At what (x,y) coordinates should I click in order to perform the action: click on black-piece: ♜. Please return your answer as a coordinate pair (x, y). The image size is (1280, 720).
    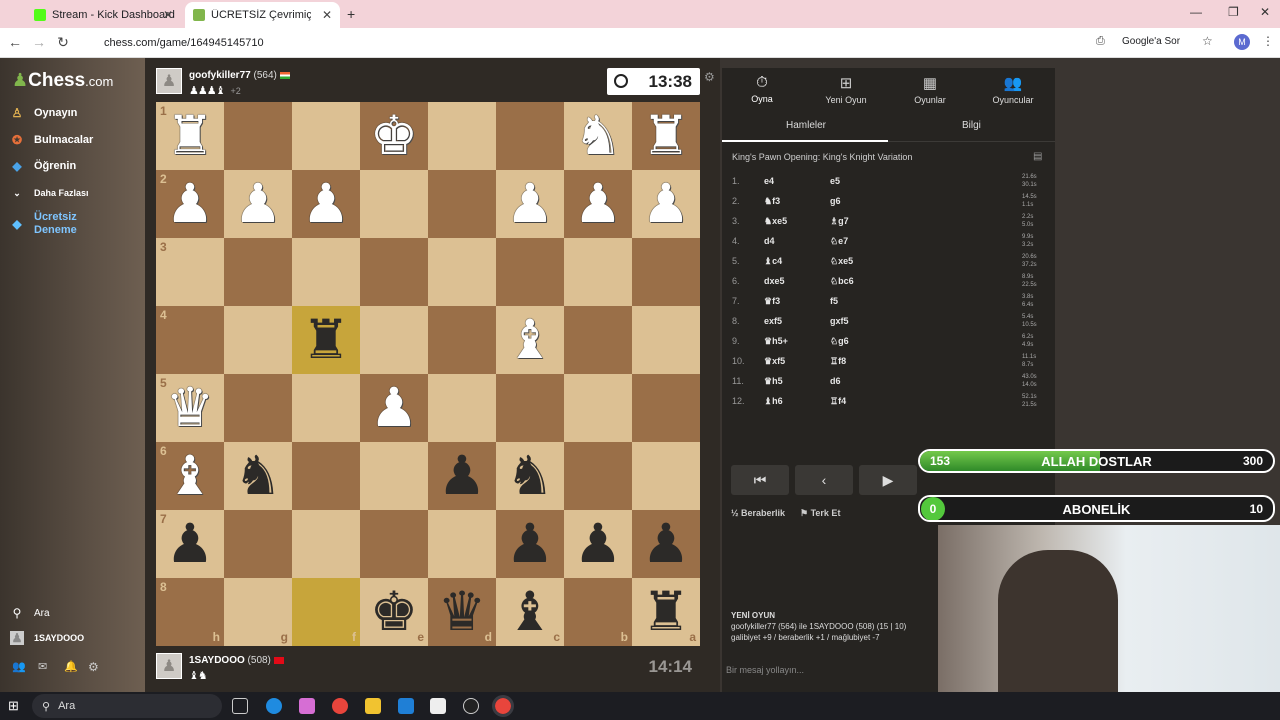
    Looking at the image, I should click on (666, 612).